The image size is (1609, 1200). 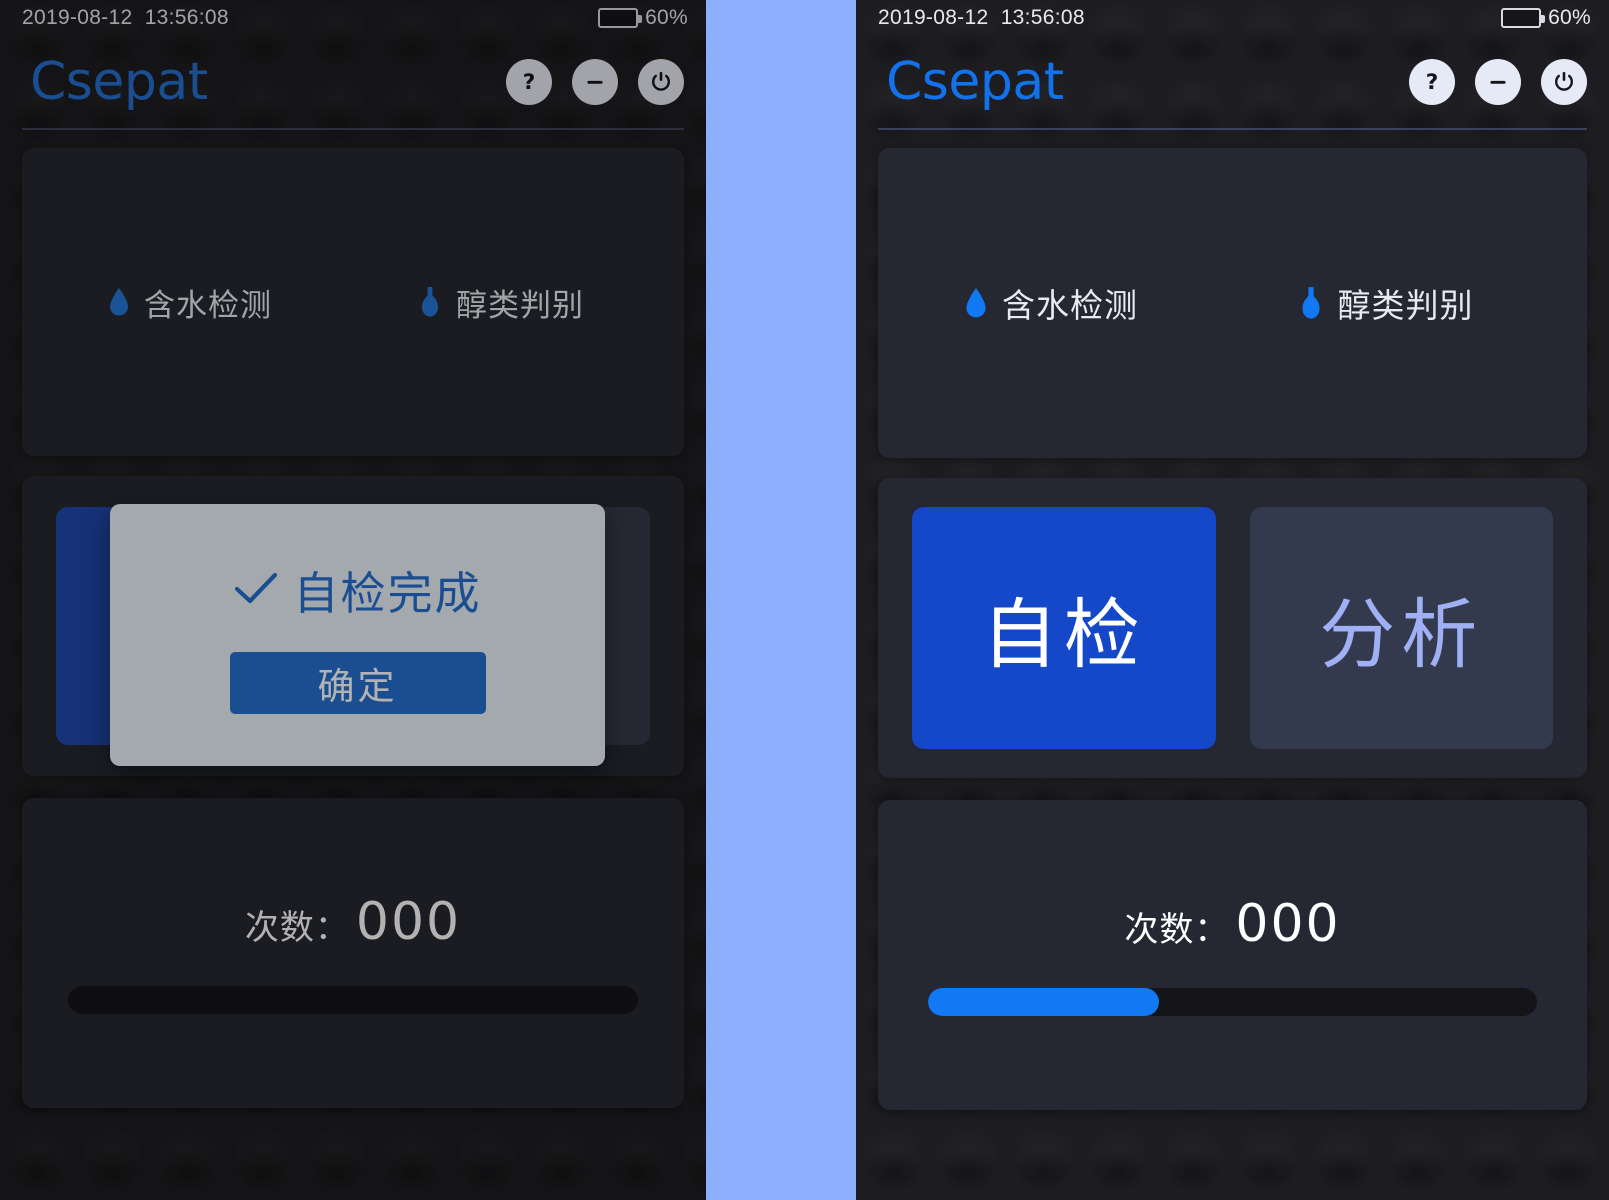 I want to click on app-header-right: Csepat ?, so click(x=1232, y=82).